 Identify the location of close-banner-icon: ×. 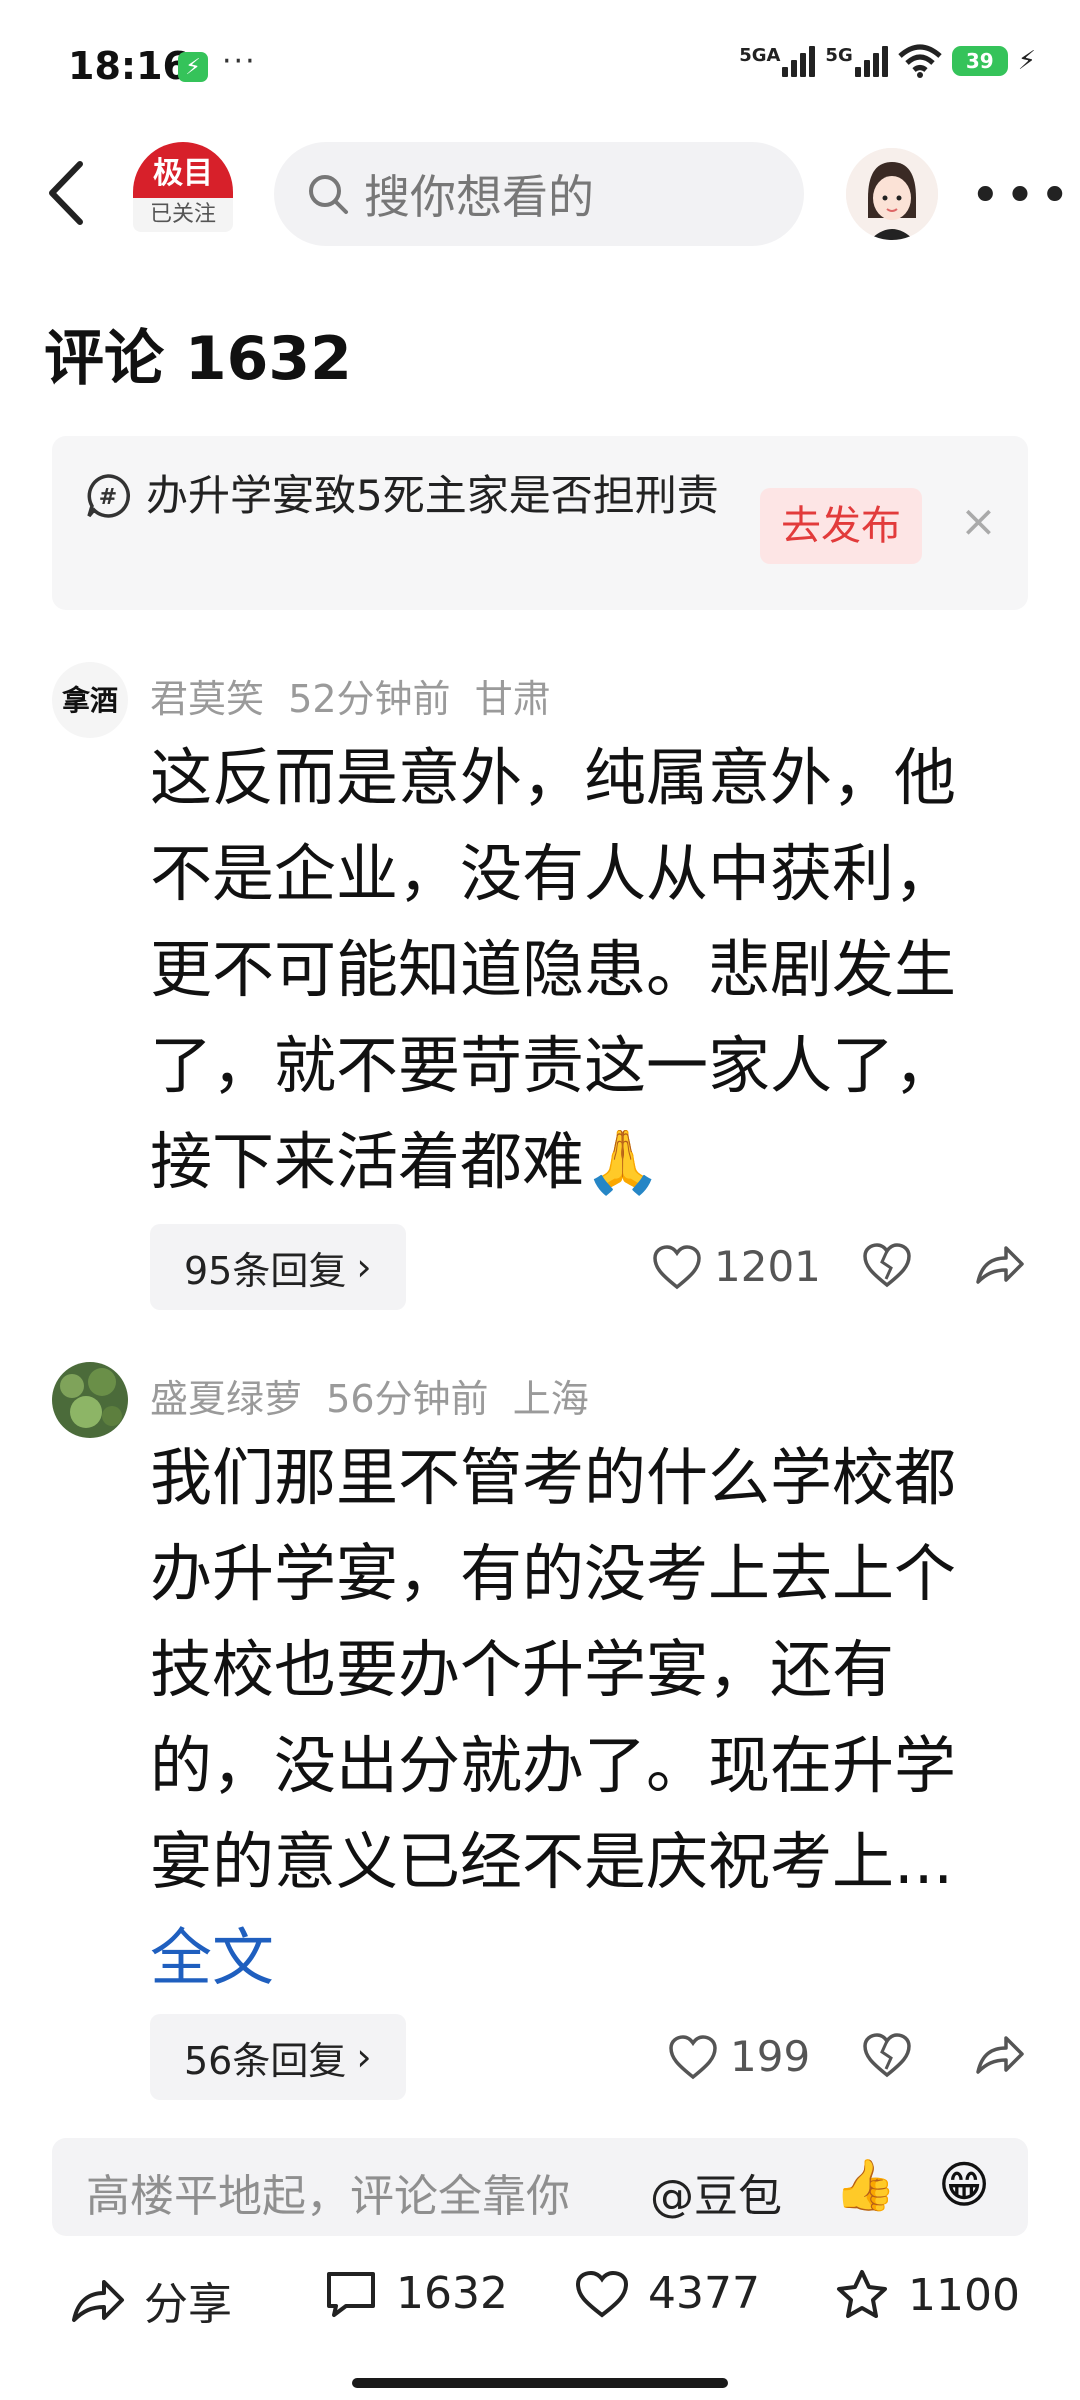
(978, 521).